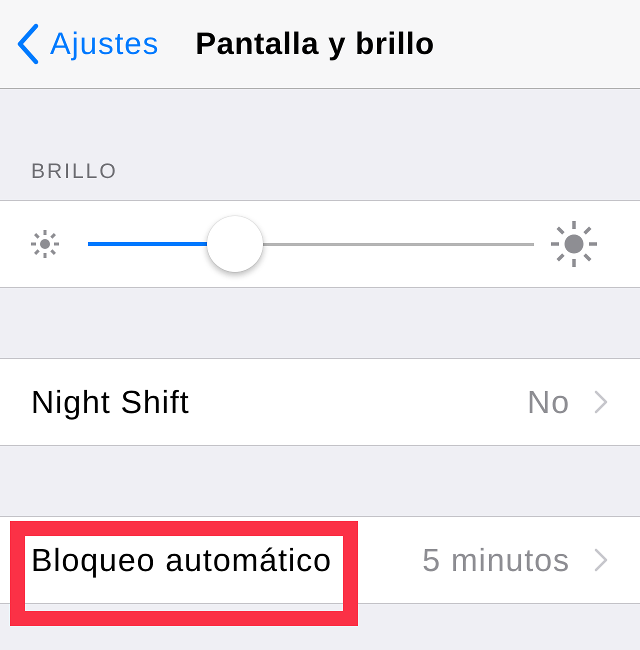 This screenshot has width=640, height=650. Describe the element at coordinates (111, 402) in the screenshot. I see `row-label: Night Shift` at that location.